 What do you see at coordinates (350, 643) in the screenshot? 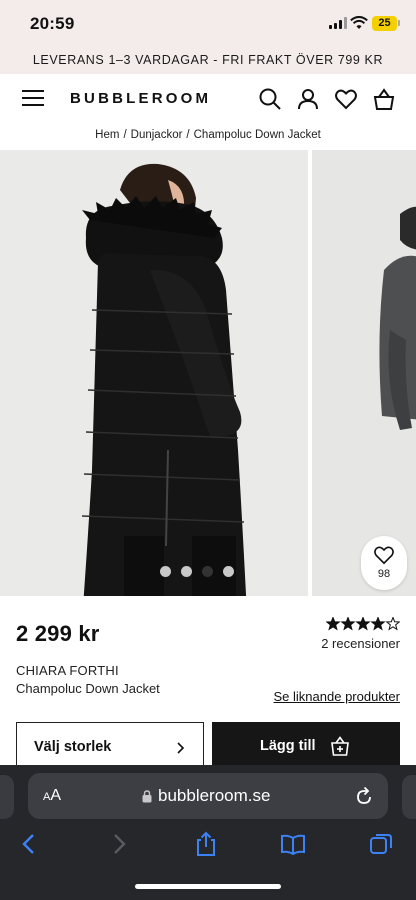
I see `review-count-link: 2 recensioner` at bounding box center [350, 643].